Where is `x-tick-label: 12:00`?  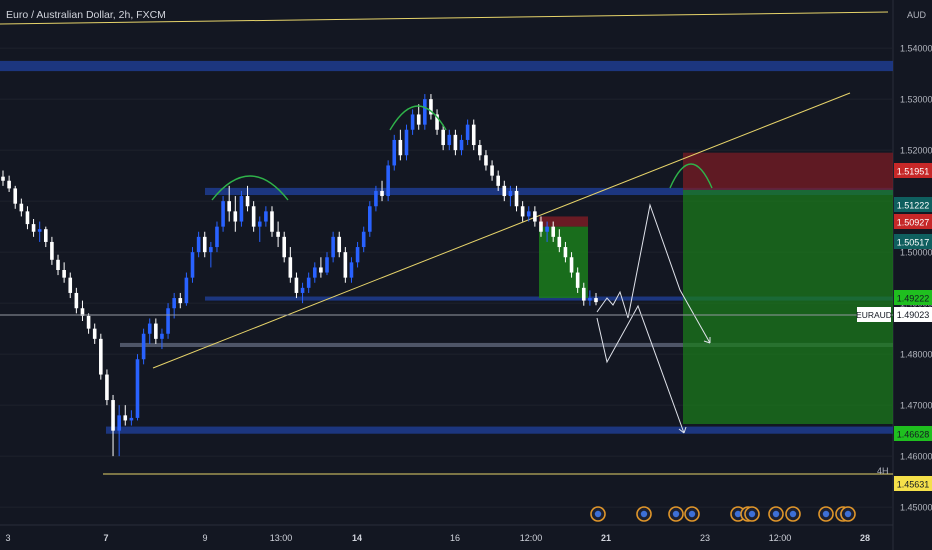
x-tick-label: 12:00 is located at coordinates (531, 538).